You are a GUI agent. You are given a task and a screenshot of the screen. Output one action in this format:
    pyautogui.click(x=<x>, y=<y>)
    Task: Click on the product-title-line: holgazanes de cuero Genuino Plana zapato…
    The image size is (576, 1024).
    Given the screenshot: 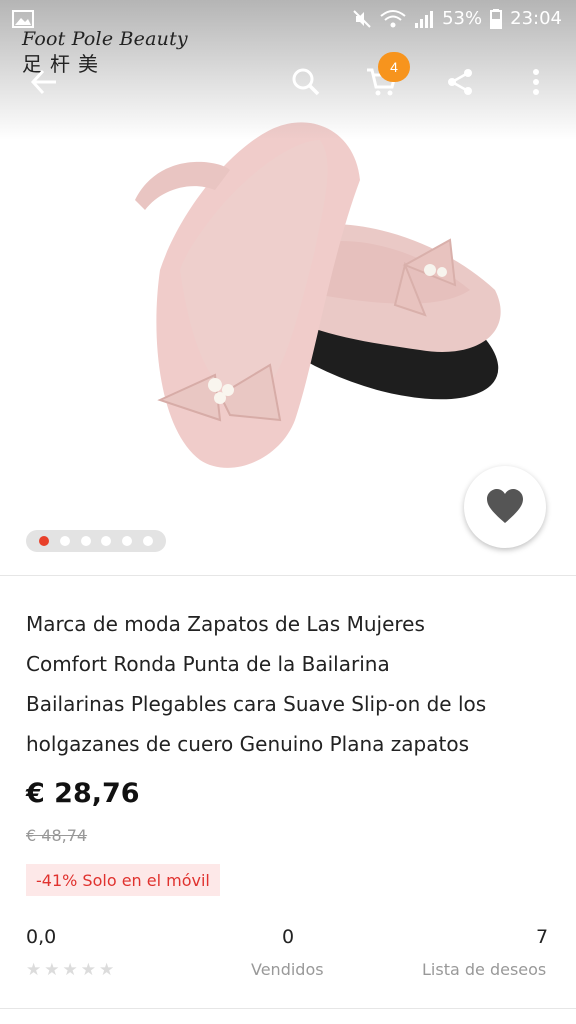 What is the action you would take?
    pyautogui.click(x=247, y=744)
    